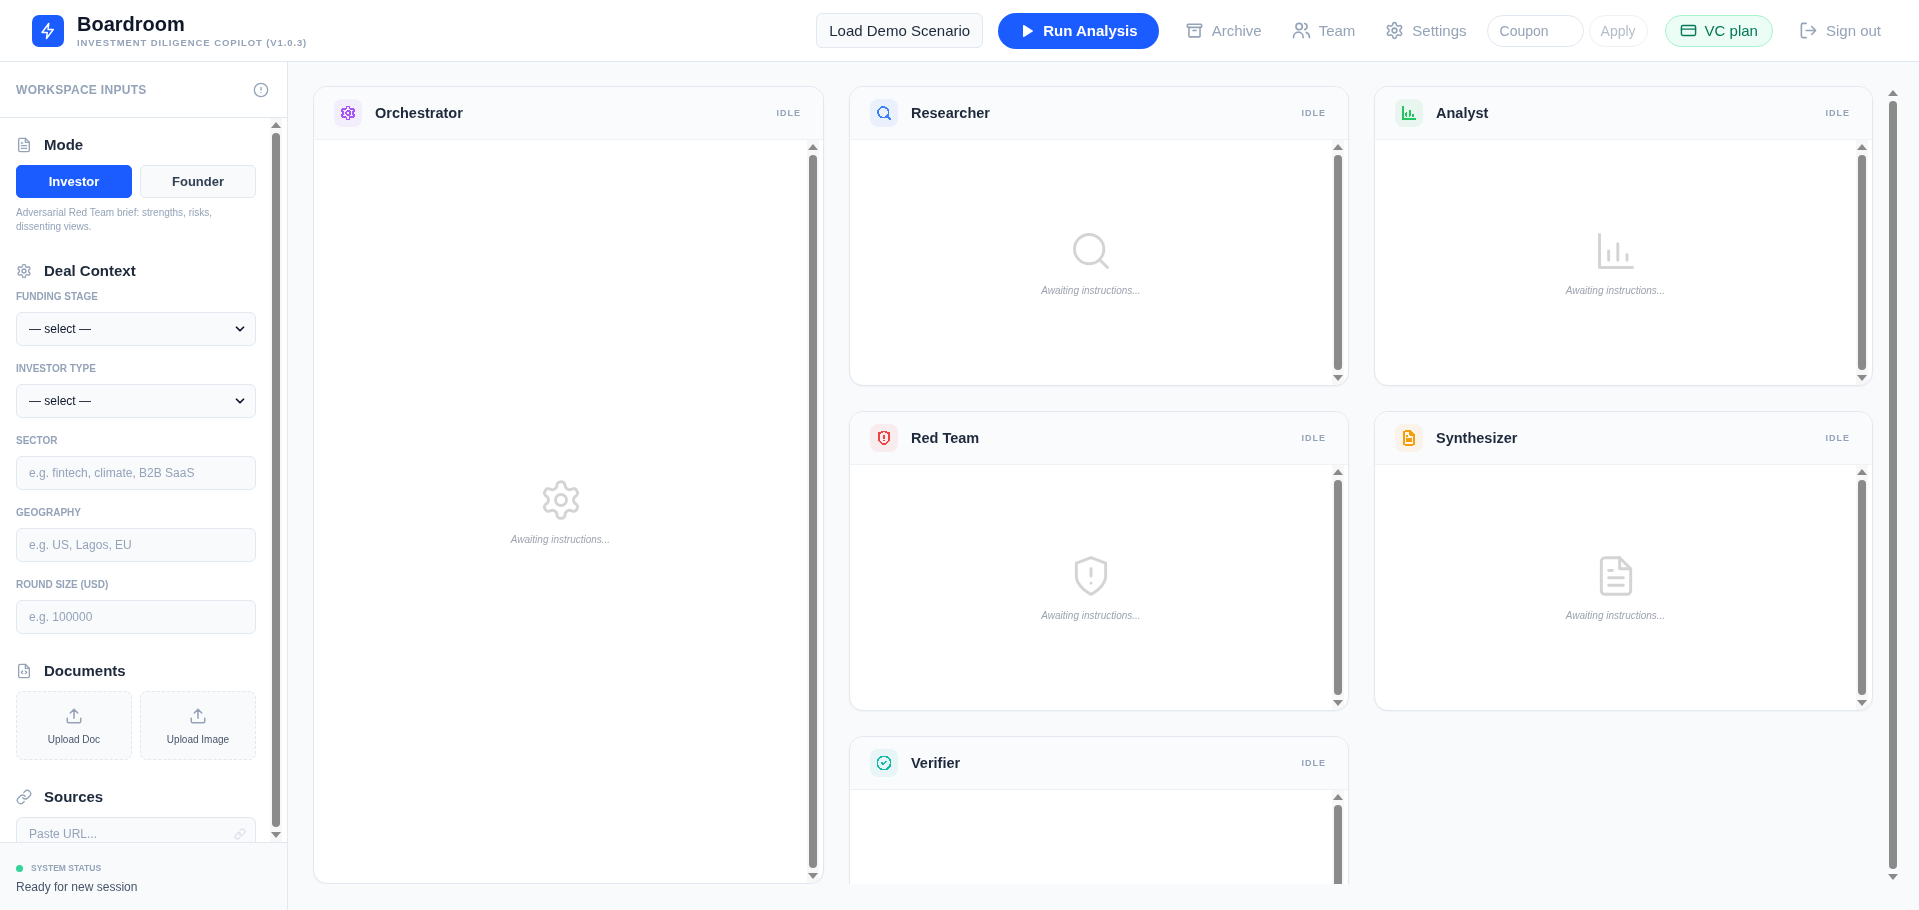  Describe the element at coordinates (90, 270) in the screenshot. I see `section-heading: Deal Context` at that location.